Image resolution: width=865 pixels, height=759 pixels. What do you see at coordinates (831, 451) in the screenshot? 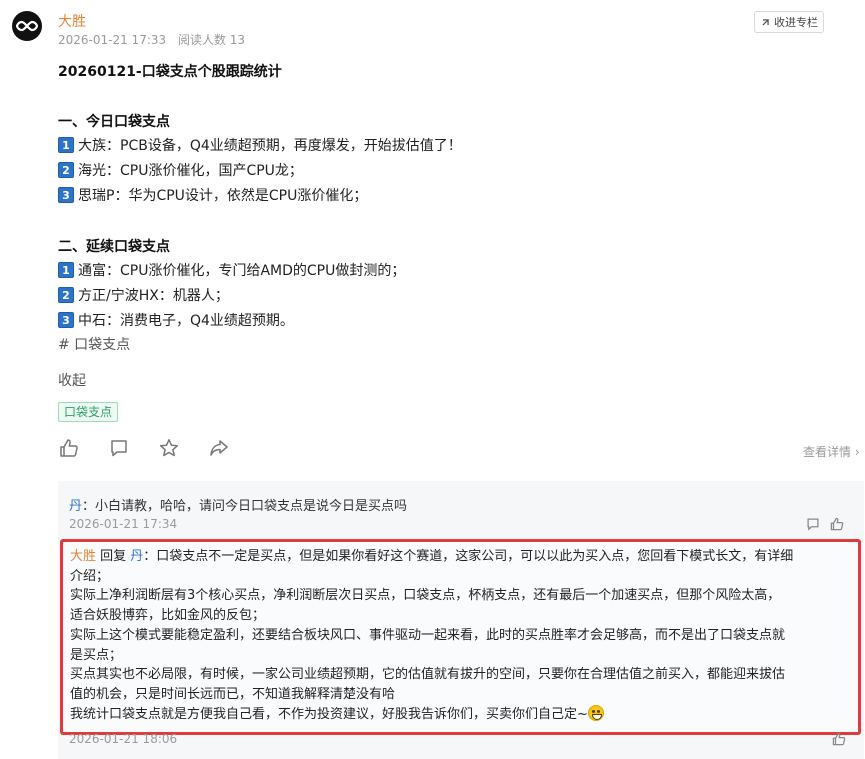
I see `view-details-link: 查看详情 ›` at bounding box center [831, 451].